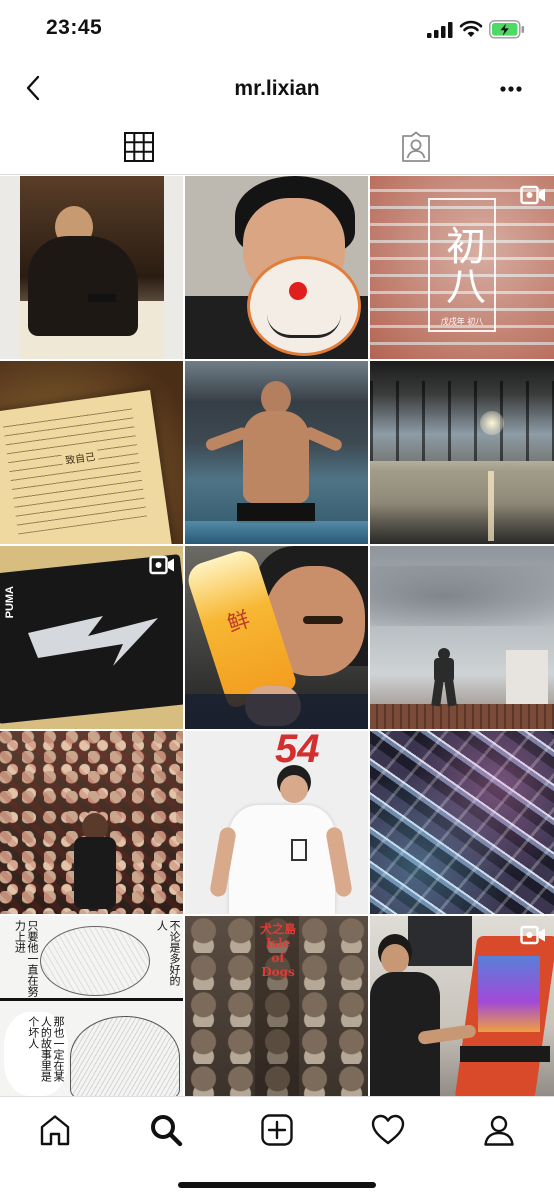 The width and height of the screenshot is (554, 1200). What do you see at coordinates (36, 1054) in the screenshot?
I see `speech-bubble: 那也一定在某人的故事里是个坏人` at bounding box center [36, 1054].